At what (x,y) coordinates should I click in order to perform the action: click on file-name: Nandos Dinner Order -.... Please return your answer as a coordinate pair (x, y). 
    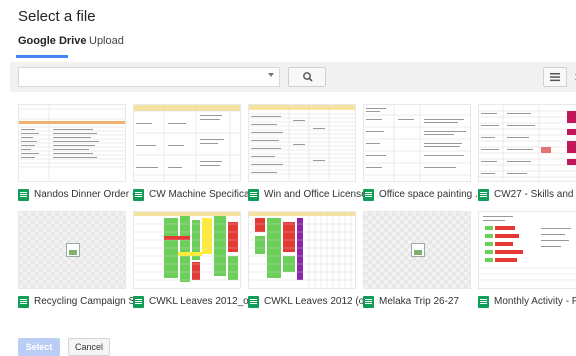
    Looking at the image, I should click on (85, 194).